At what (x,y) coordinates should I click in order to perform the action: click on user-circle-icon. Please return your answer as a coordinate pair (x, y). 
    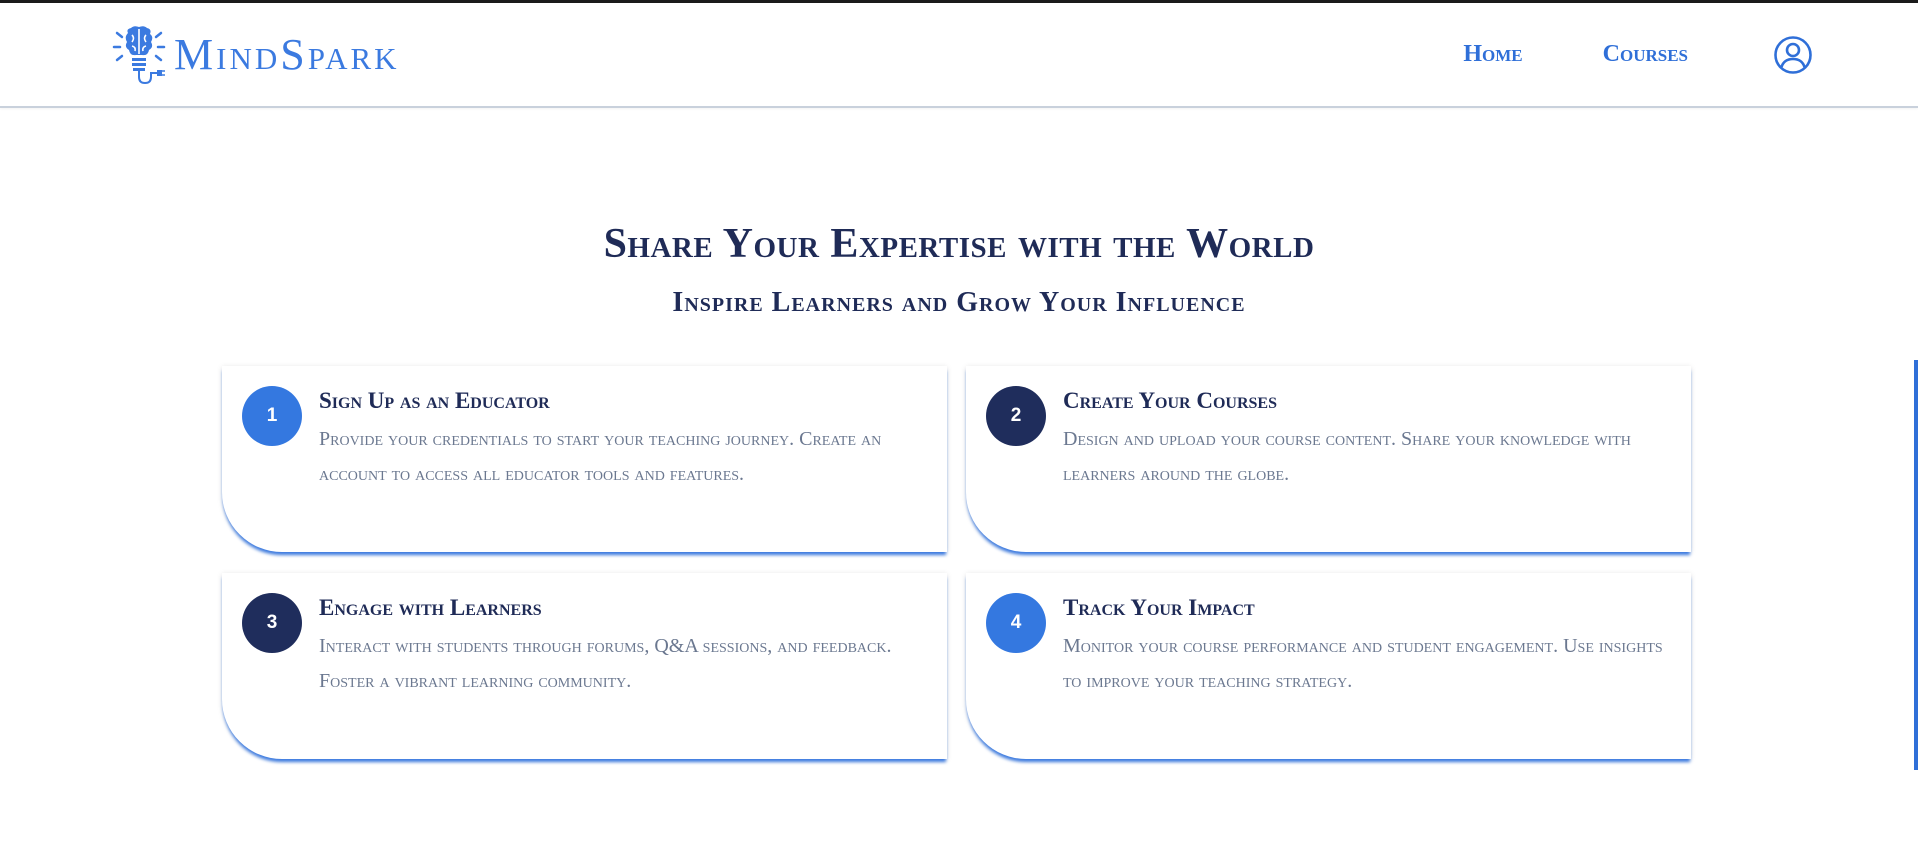
    Looking at the image, I should click on (1793, 54).